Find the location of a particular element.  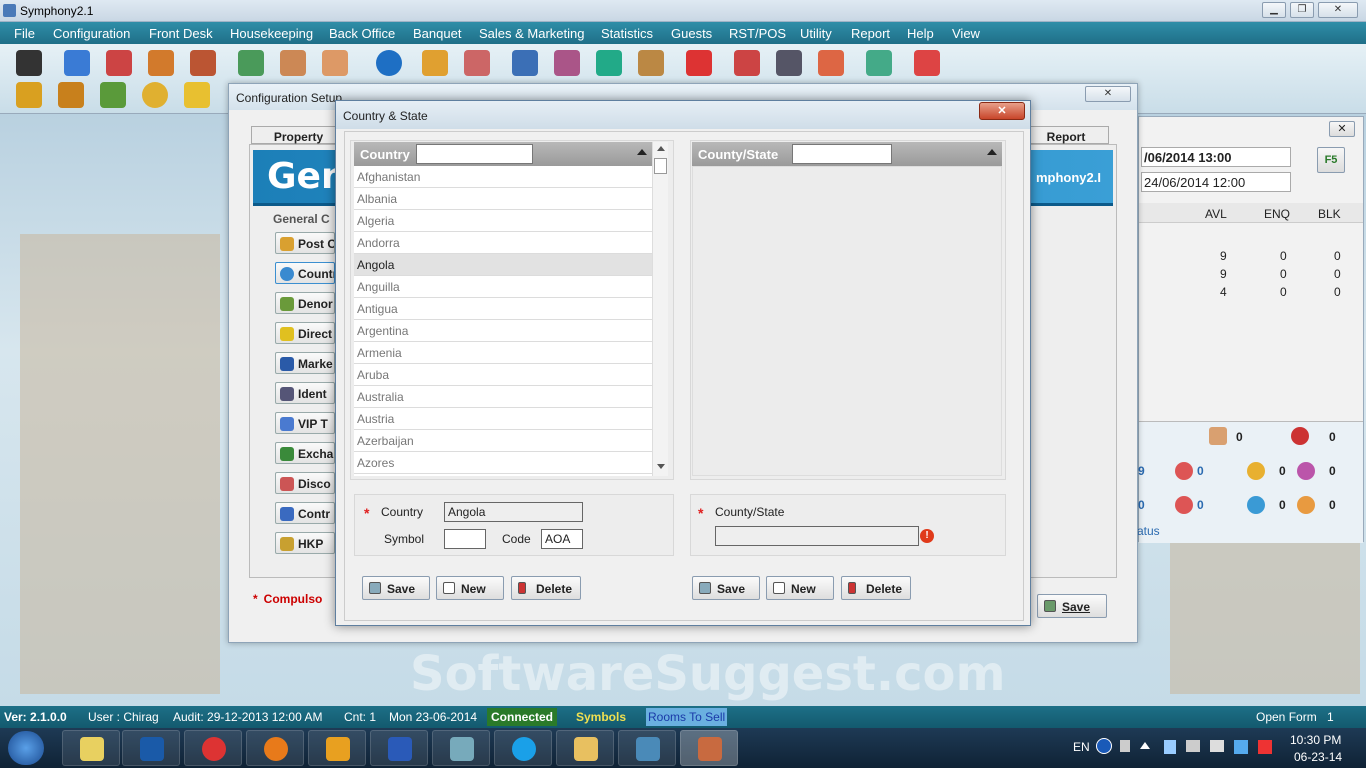

discount-button: Disco is located at coordinates (305, 483).